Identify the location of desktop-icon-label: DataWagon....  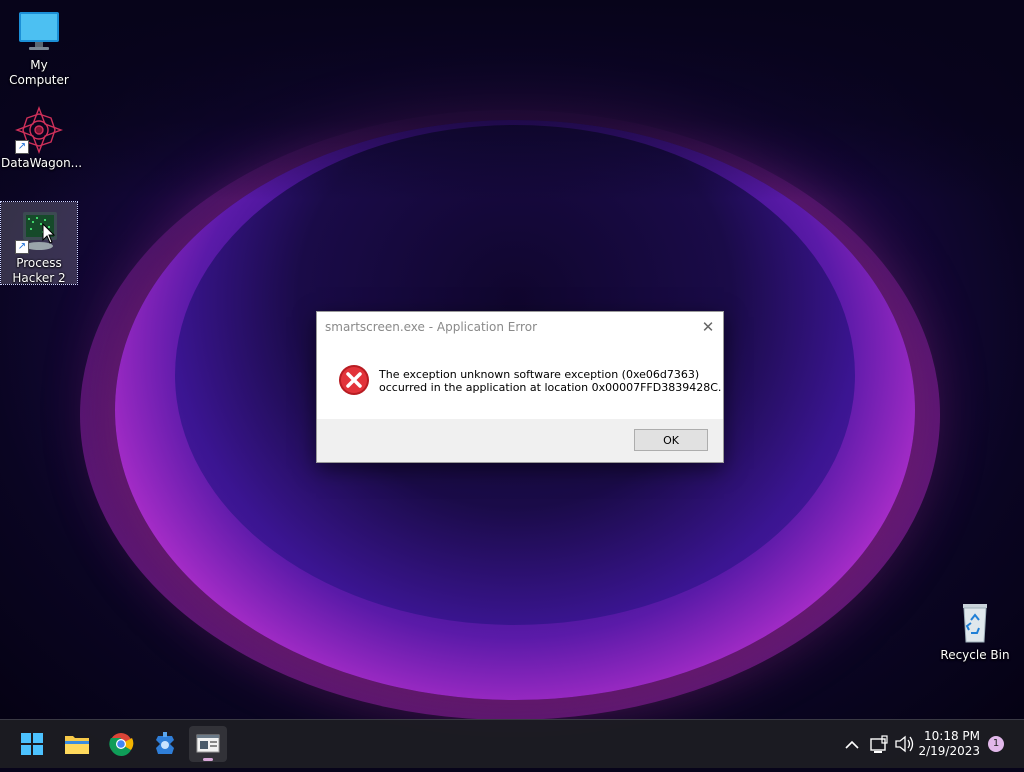
(42, 163).